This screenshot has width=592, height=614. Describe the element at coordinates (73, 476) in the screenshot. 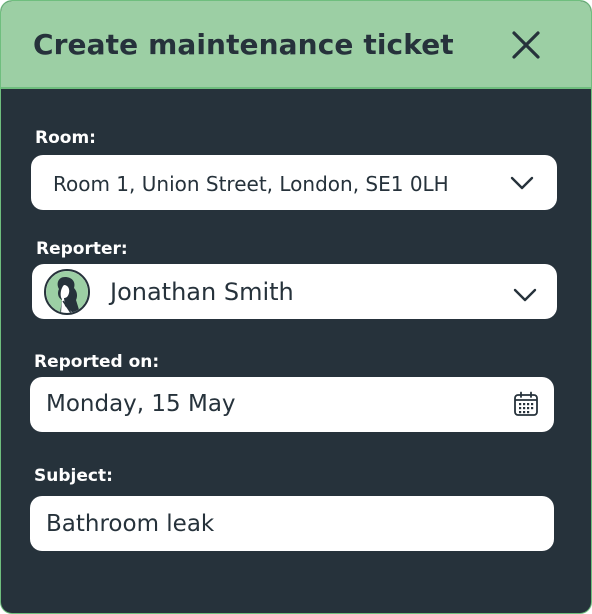

I see `subject-label: Subject:` at that location.